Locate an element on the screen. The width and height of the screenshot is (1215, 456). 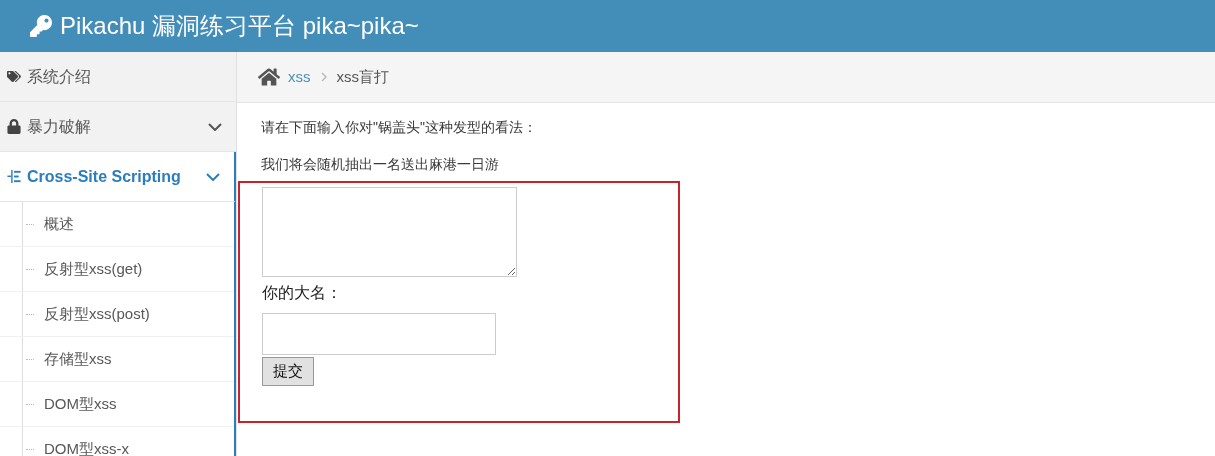
submenu-item: 反射型xss(get) is located at coordinates (93, 269).